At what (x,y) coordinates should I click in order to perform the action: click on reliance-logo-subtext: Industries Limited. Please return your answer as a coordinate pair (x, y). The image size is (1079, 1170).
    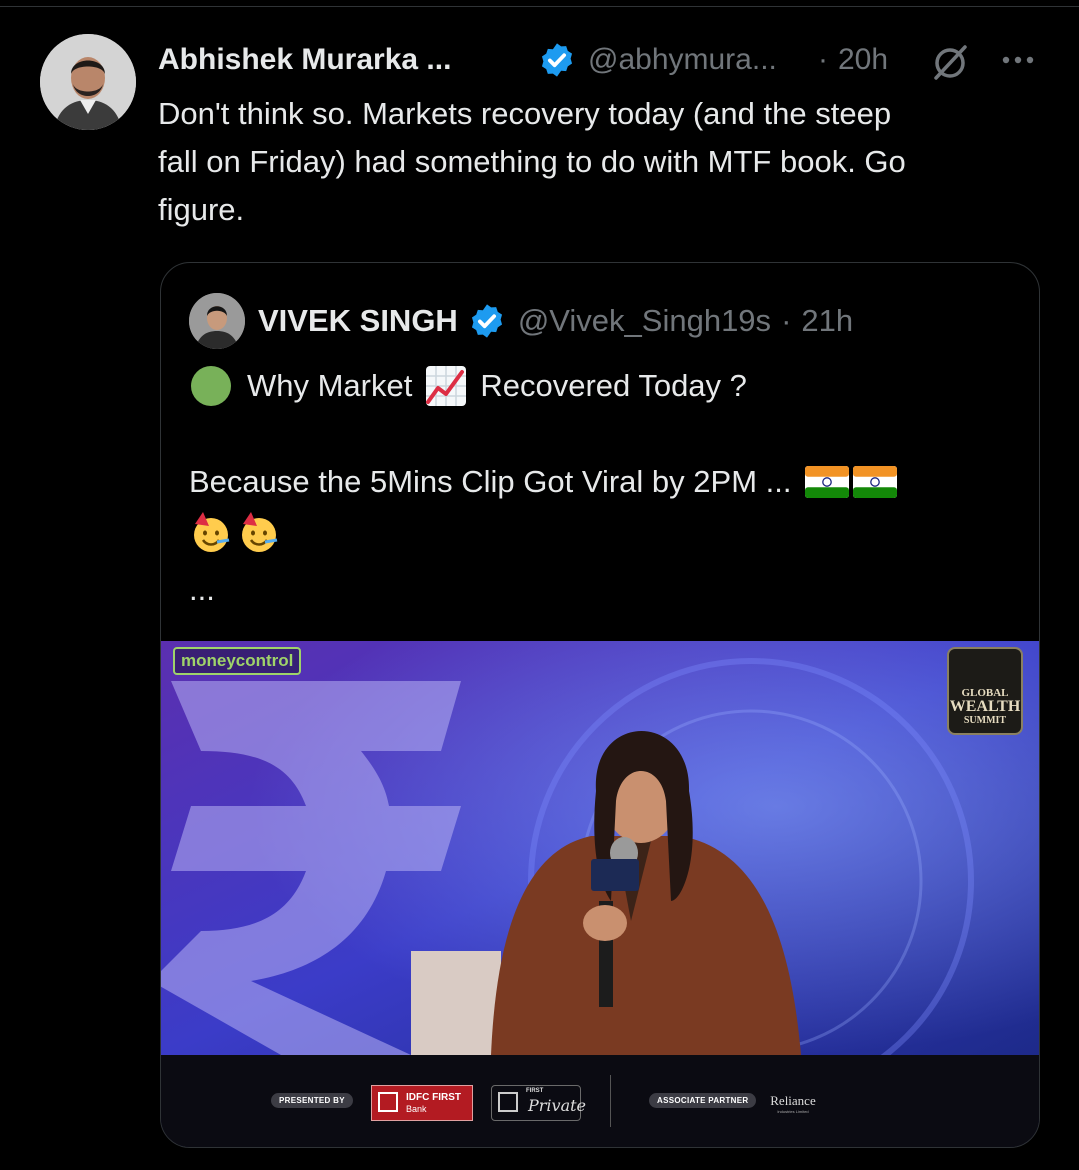
    Looking at the image, I should click on (793, 1111).